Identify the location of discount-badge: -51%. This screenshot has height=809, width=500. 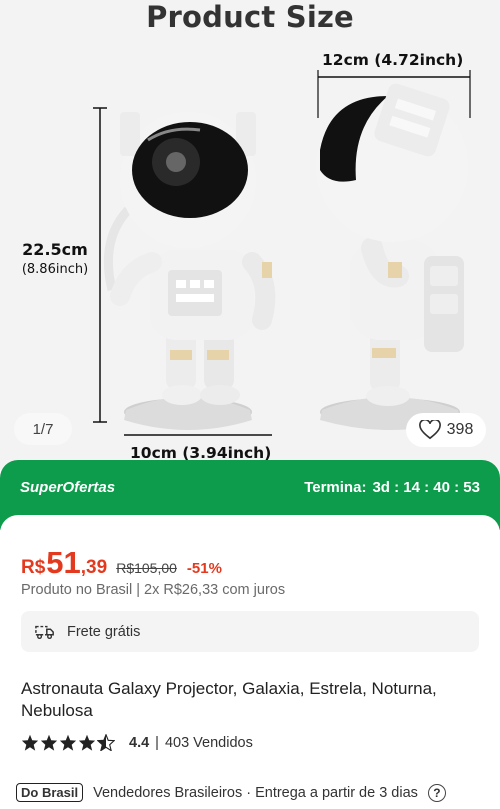
(204, 568).